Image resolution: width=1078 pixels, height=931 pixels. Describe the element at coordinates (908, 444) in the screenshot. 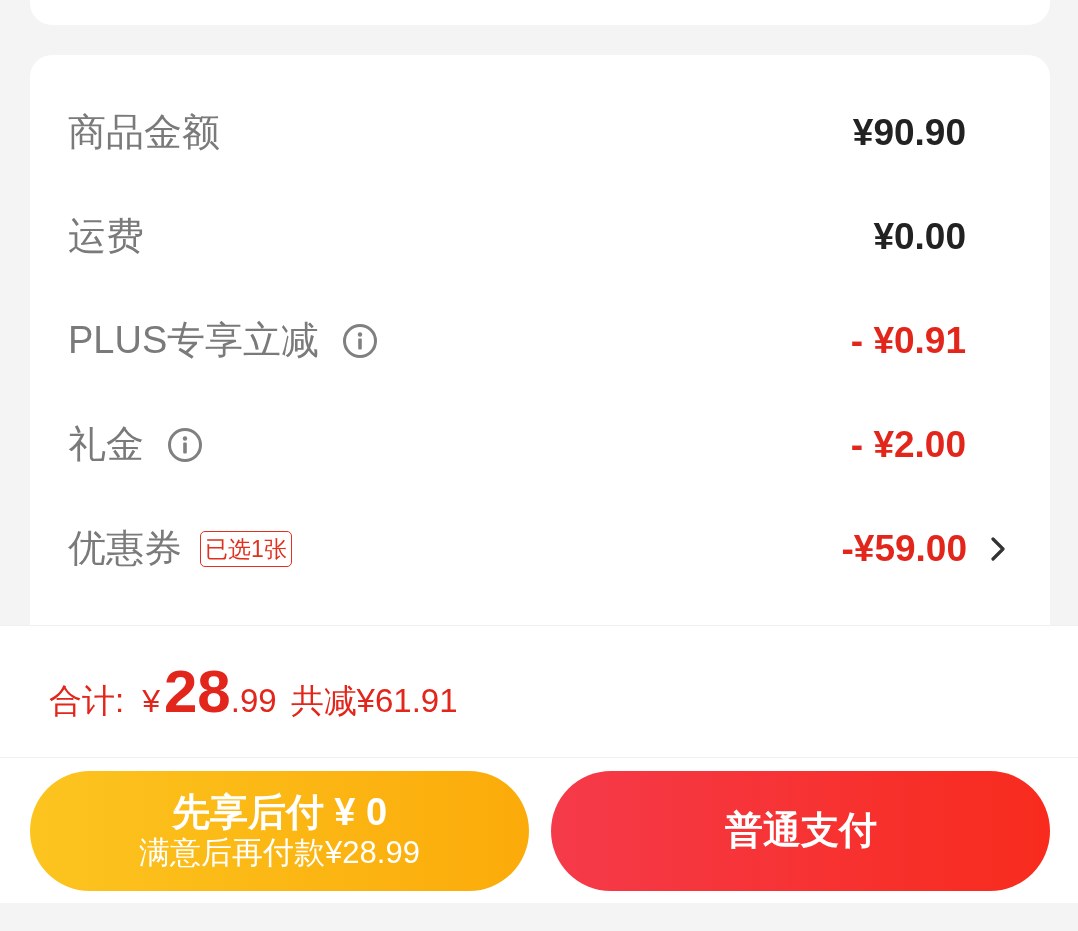

I see `row-value: - ¥2.00` at that location.